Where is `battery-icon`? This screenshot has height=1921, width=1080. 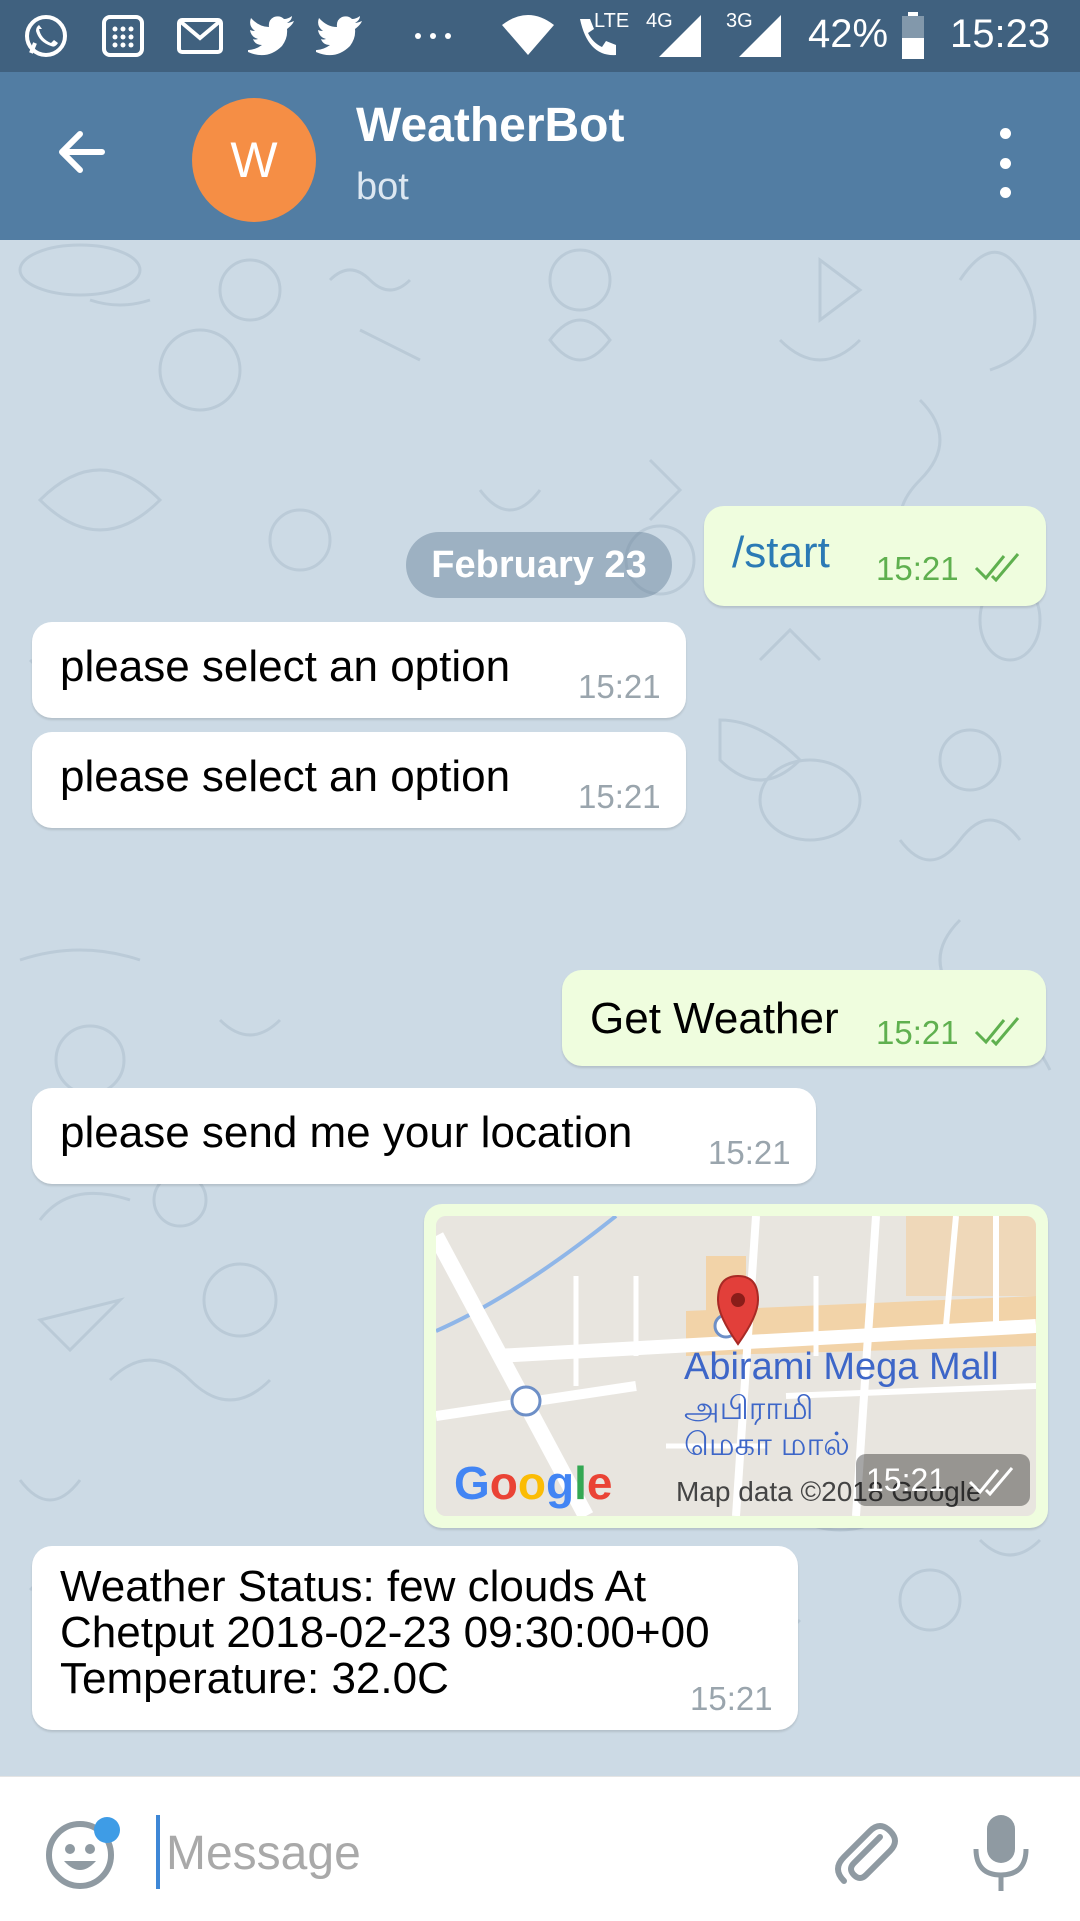
battery-icon is located at coordinates (913, 36).